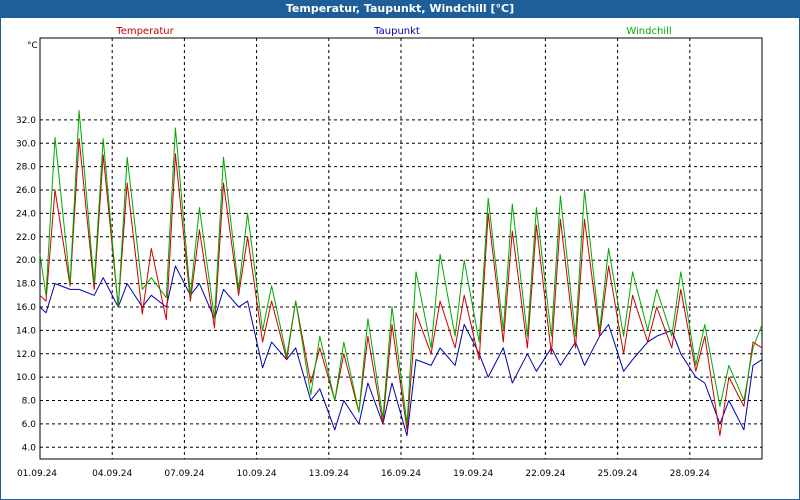 This screenshot has width=800, height=500. What do you see at coordinates (26, 331) in the screenshot?
I see `y-tick-label: 14.0` at bounding box center [26, 331].